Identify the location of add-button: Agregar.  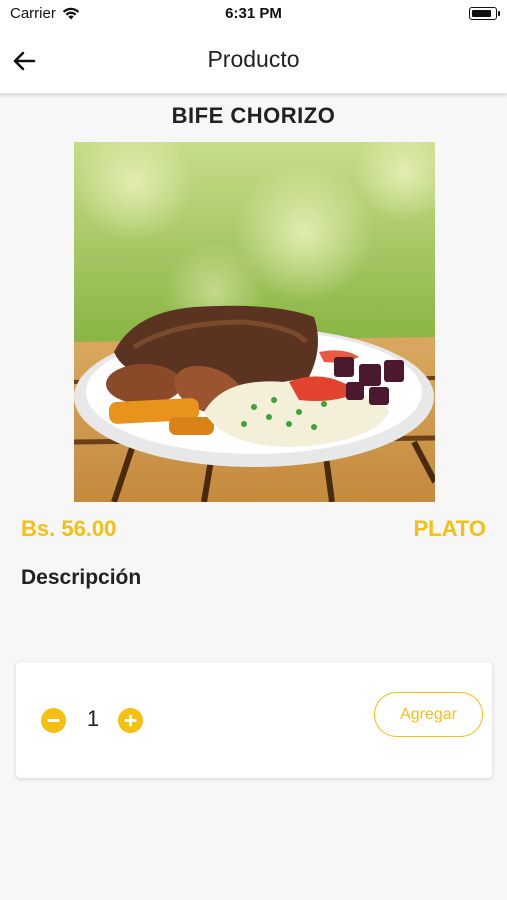
(428, 714).